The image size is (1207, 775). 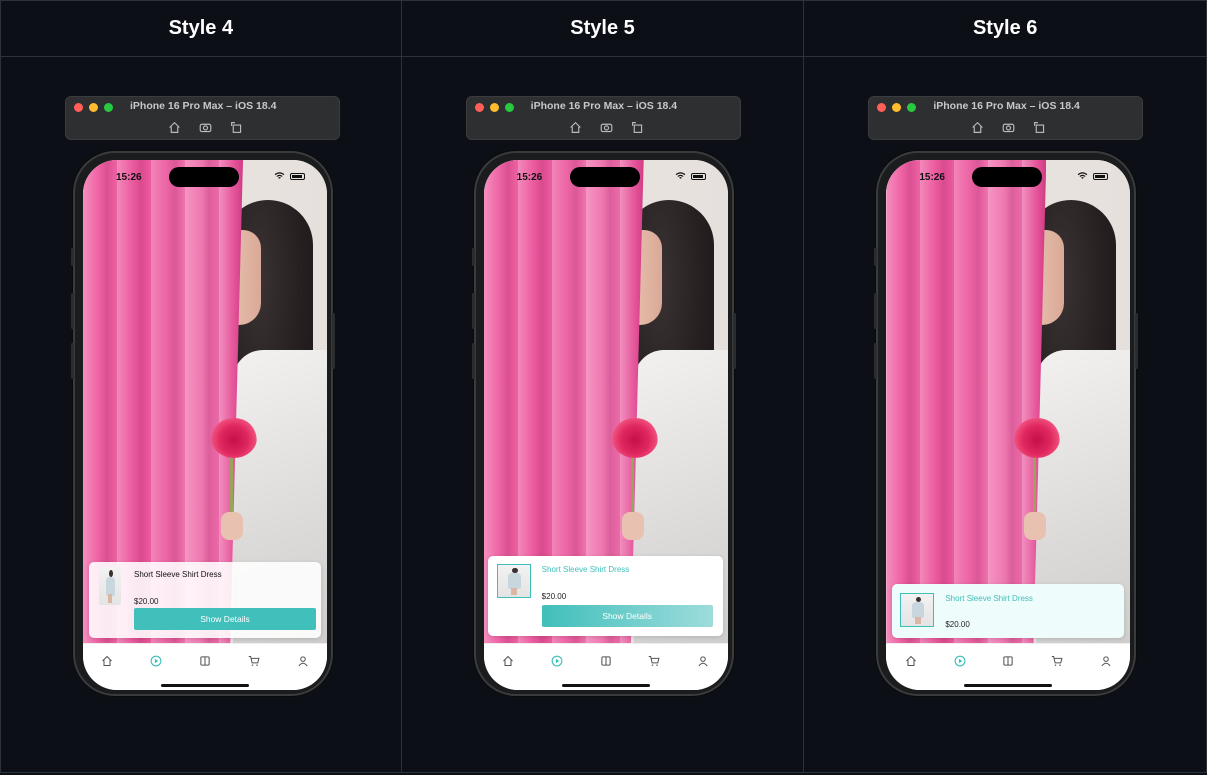 What do you see at coordinates (203, 106) in the screenshot?
I see `simulator-title: iPhone 16 Pro Max – iOS 18.4` at bounding box center [203, 106].